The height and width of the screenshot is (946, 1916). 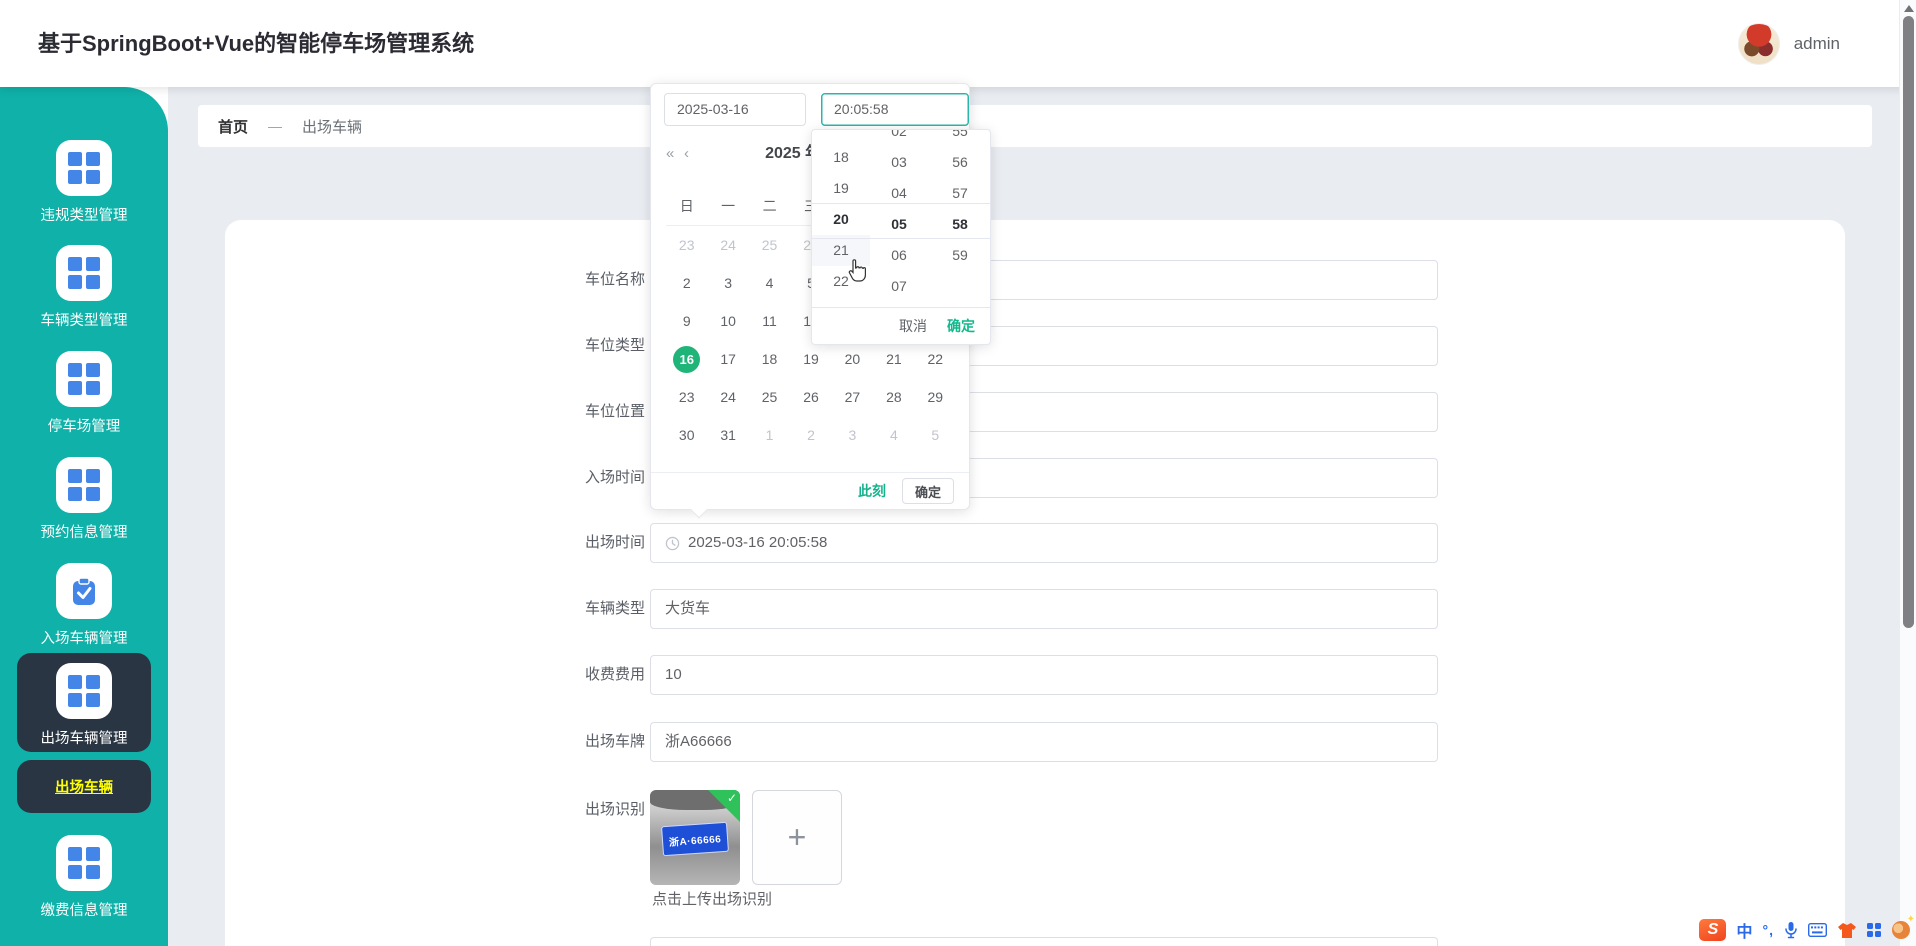 What do you see at coordinates (769, 435) in the screenshot?
I see `calendar-day: 1` at bounding box center [769, 435].